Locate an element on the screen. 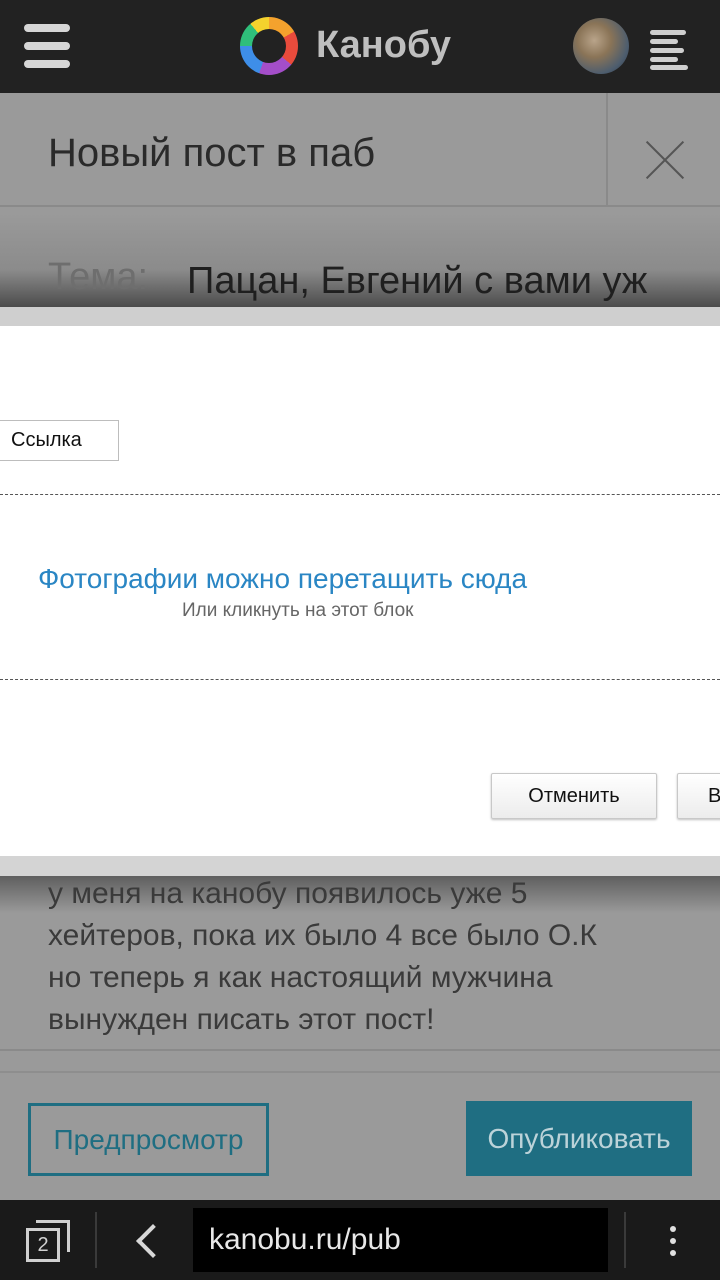 The image size is (720, 1280). header-divider is located at coordinates (607, 150).